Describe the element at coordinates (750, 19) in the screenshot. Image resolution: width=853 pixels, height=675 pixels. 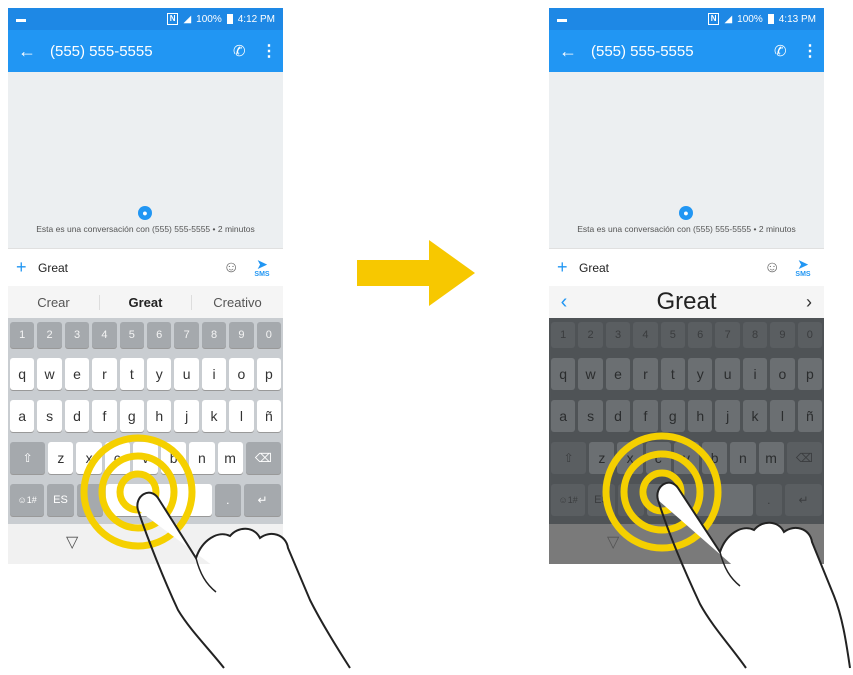
I see `battery-percent: 100%` at that location.